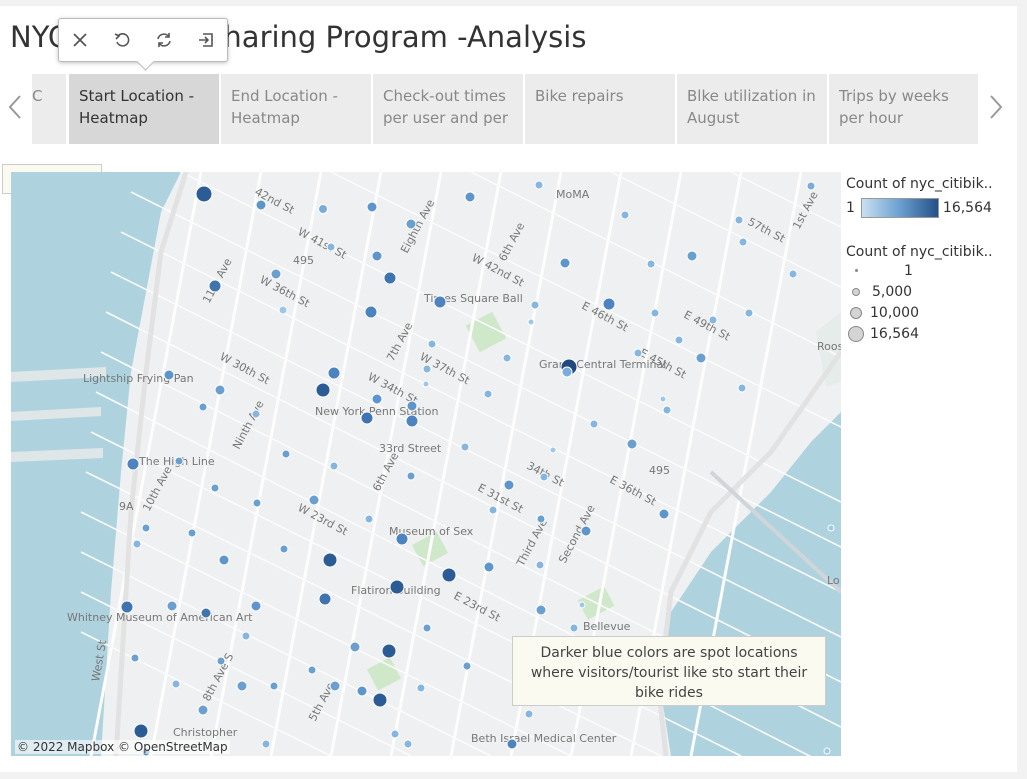 The height and width of the screenshot is (779, 1027). What do you see at coordinates (919, 252) in the screenshot?
I see `size-legend-title: Count of nyc_citibik..` at bounding box center [919, 252].